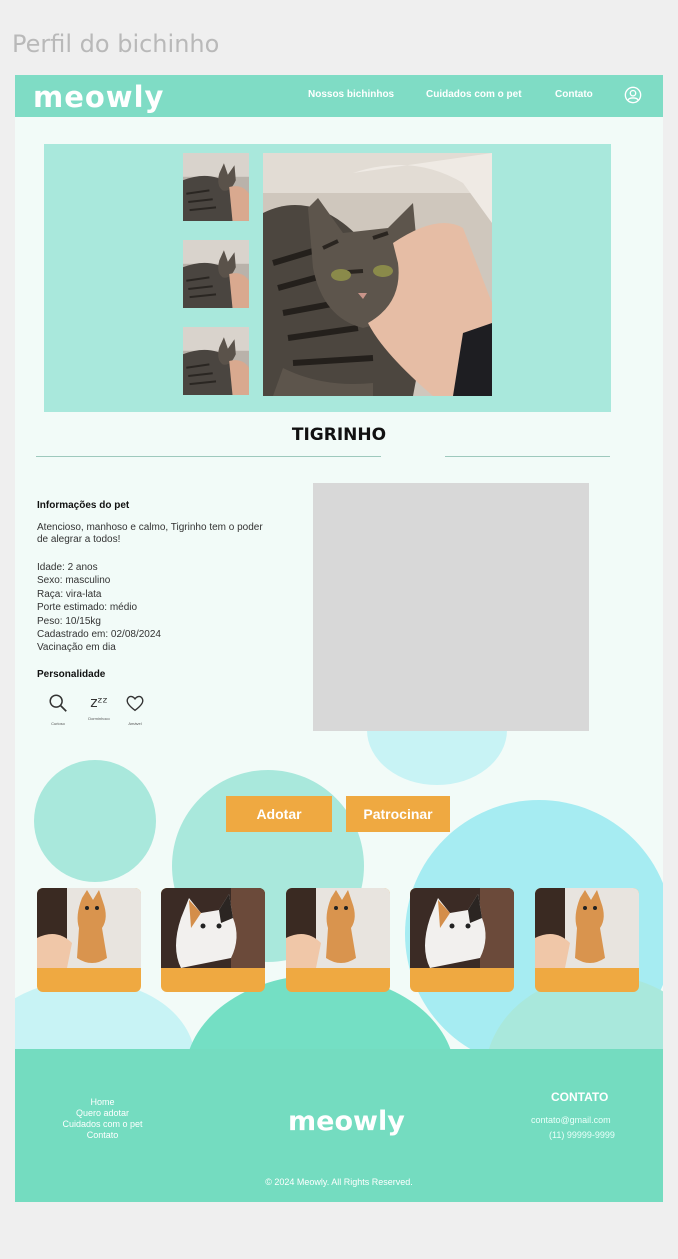 The image size is (678, 1259). What do you see at coordinates (116, 44) in the screenshot?
I see `frame-title: Perfil do bichinho` at bounding box center [116, 44].